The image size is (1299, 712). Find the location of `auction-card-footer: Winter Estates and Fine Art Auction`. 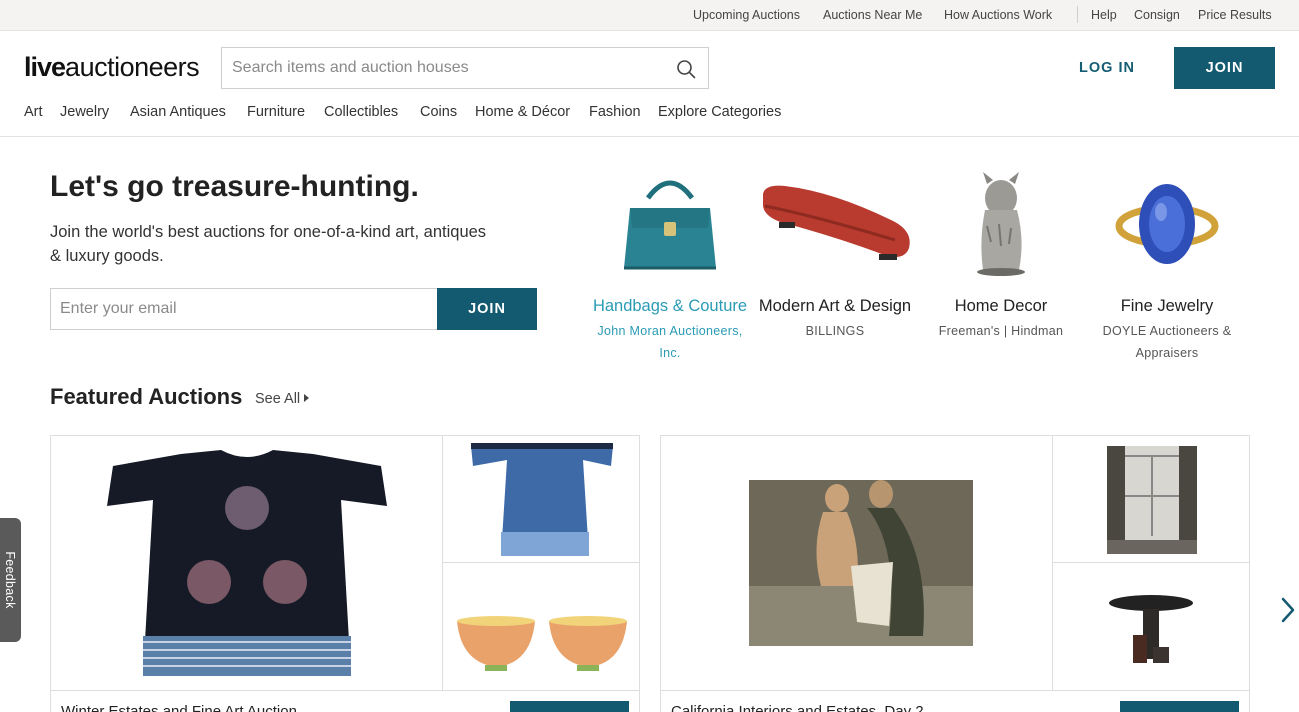

auction-card-footer: Winter Estates and Fine Art Auction is located at coordinates (345, 701).